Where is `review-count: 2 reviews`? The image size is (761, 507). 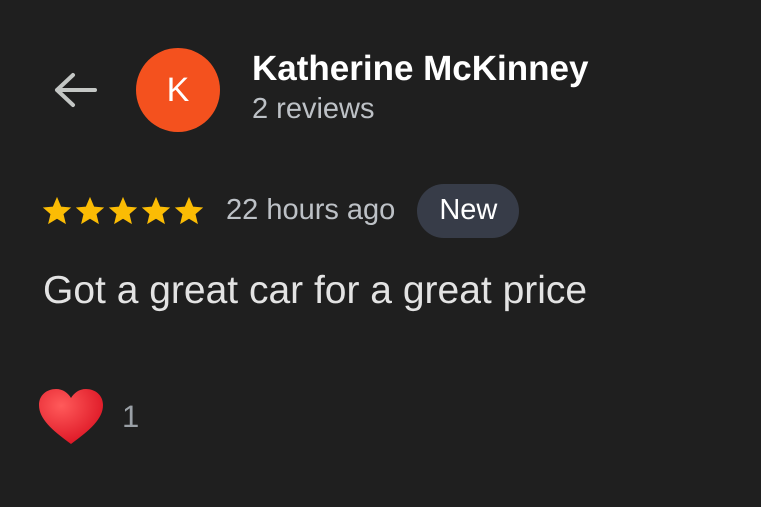 review-count: 2 reviews is located at coordinates (314, 109).